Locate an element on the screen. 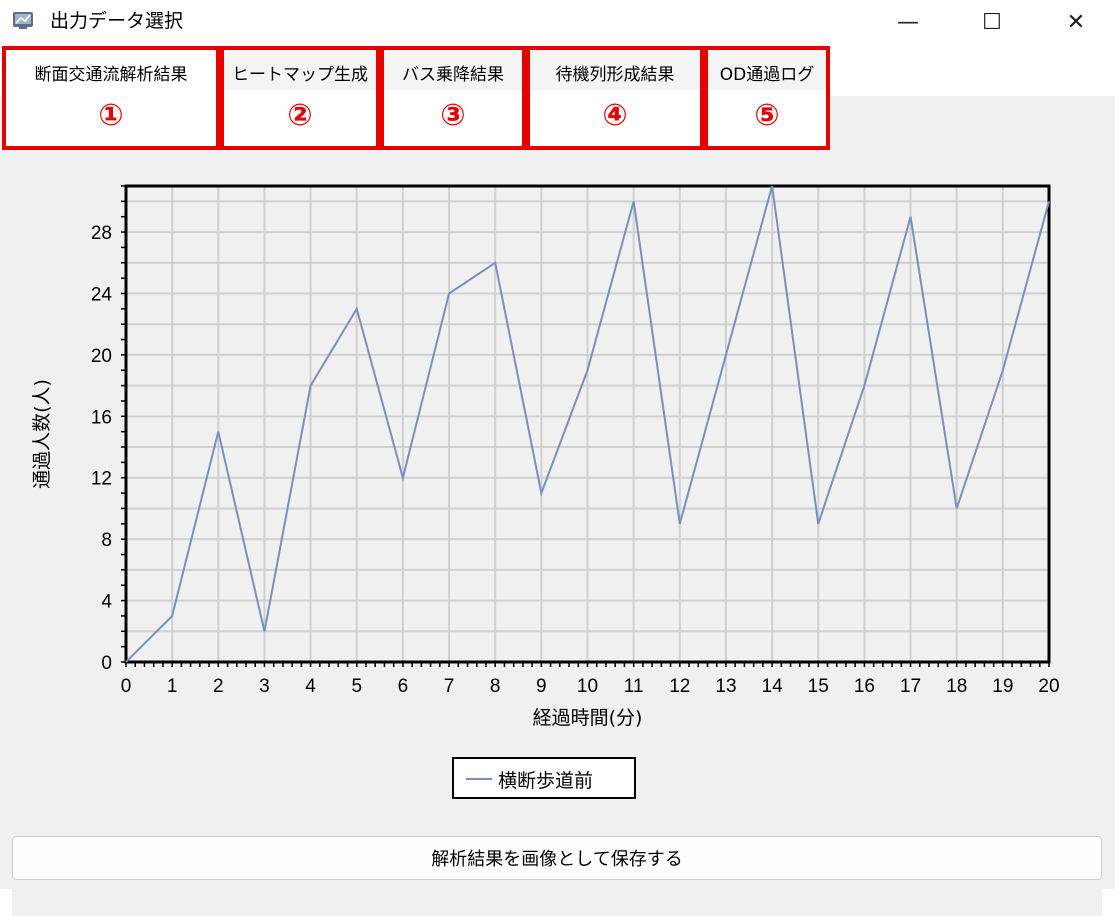  x-tick-label: 18 is located at coordinates (956, 686).